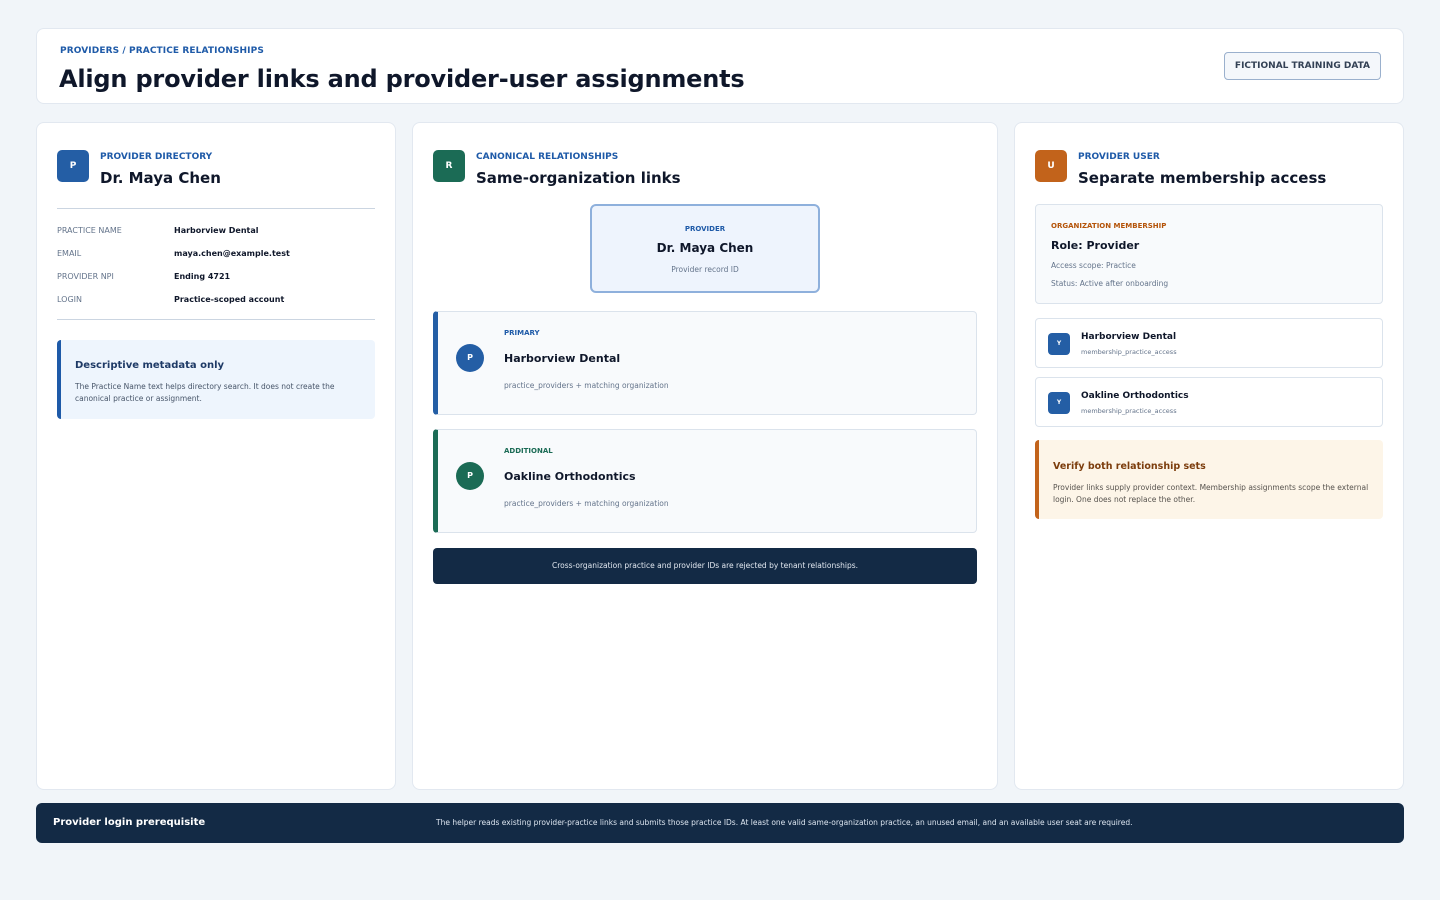 Image resolution: width=1440 pixels, height=900 pixels. What do you see at coordinates (89, 230) in the screenshot?
I see `field-label: PRACTICE NAME` at bounding box center [89, 230].